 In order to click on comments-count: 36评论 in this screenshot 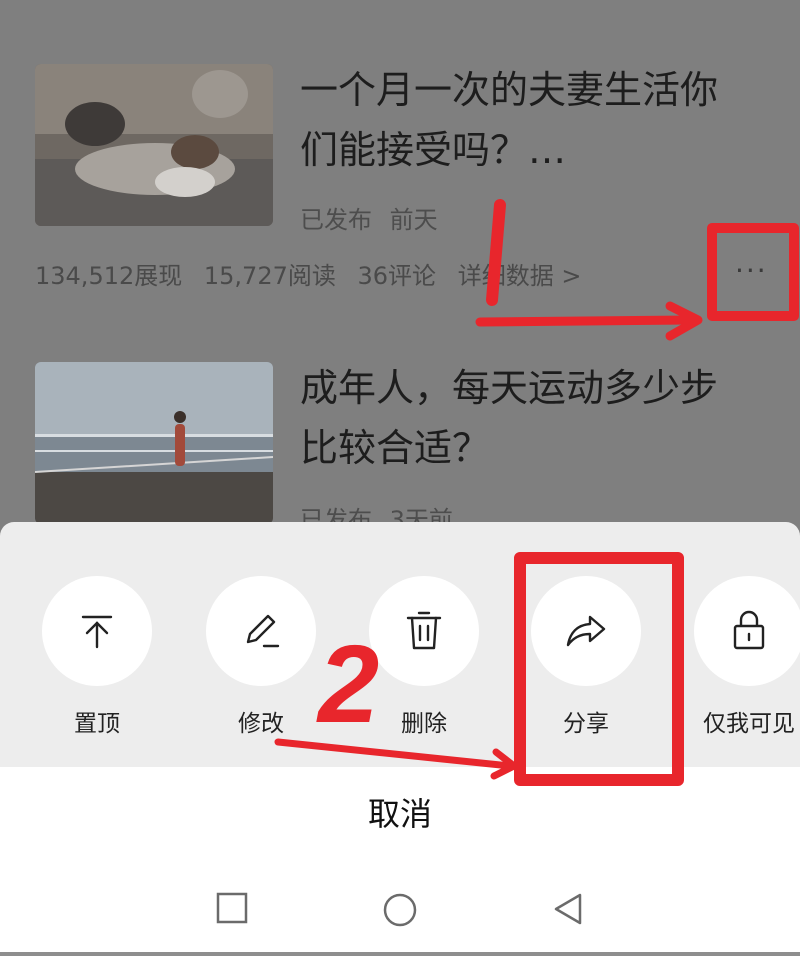, I will do `click(397, 276)`.